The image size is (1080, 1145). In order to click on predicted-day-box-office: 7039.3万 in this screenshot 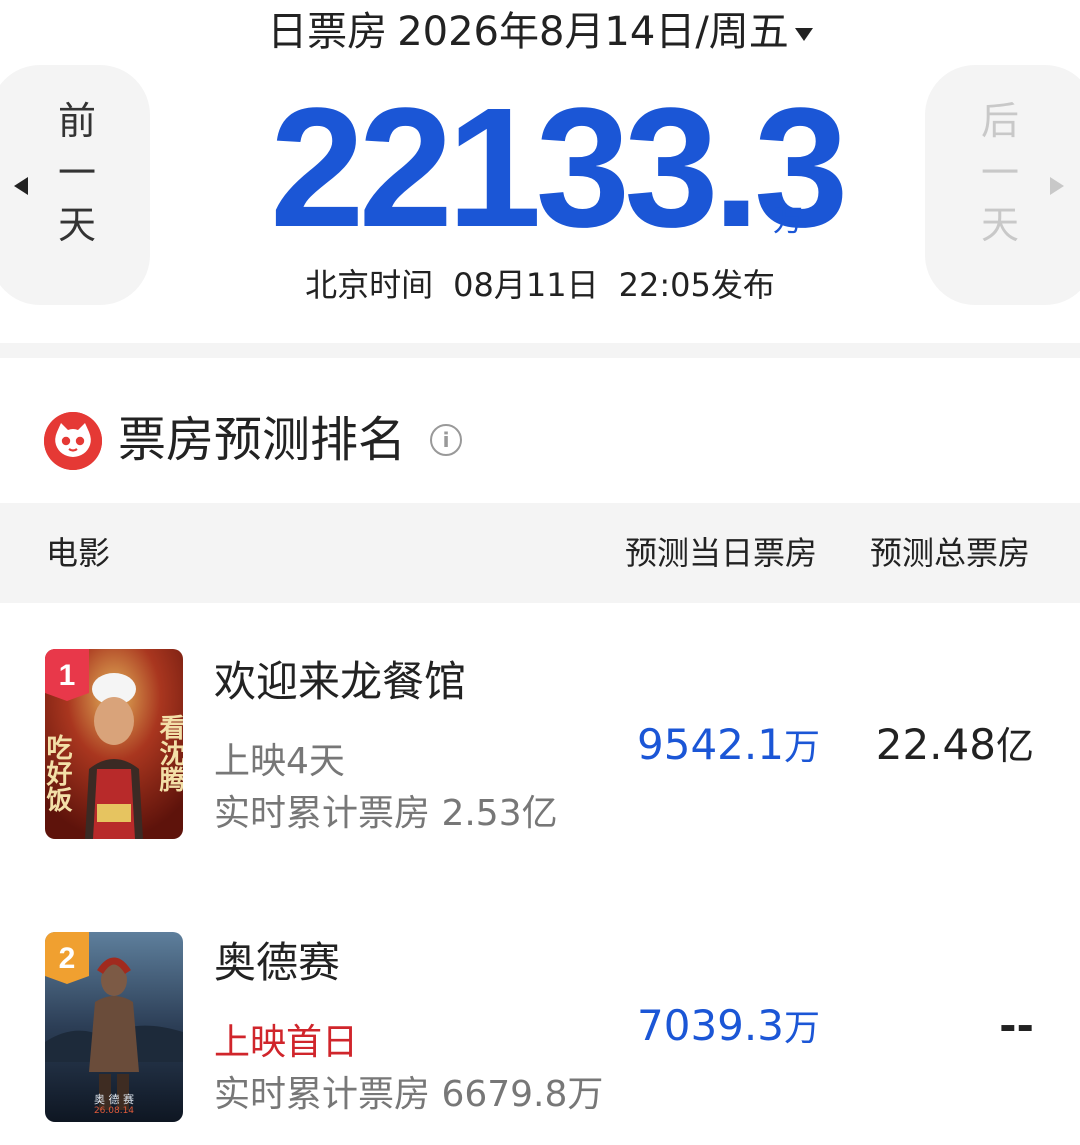, I will do `click(728, 1025)`.